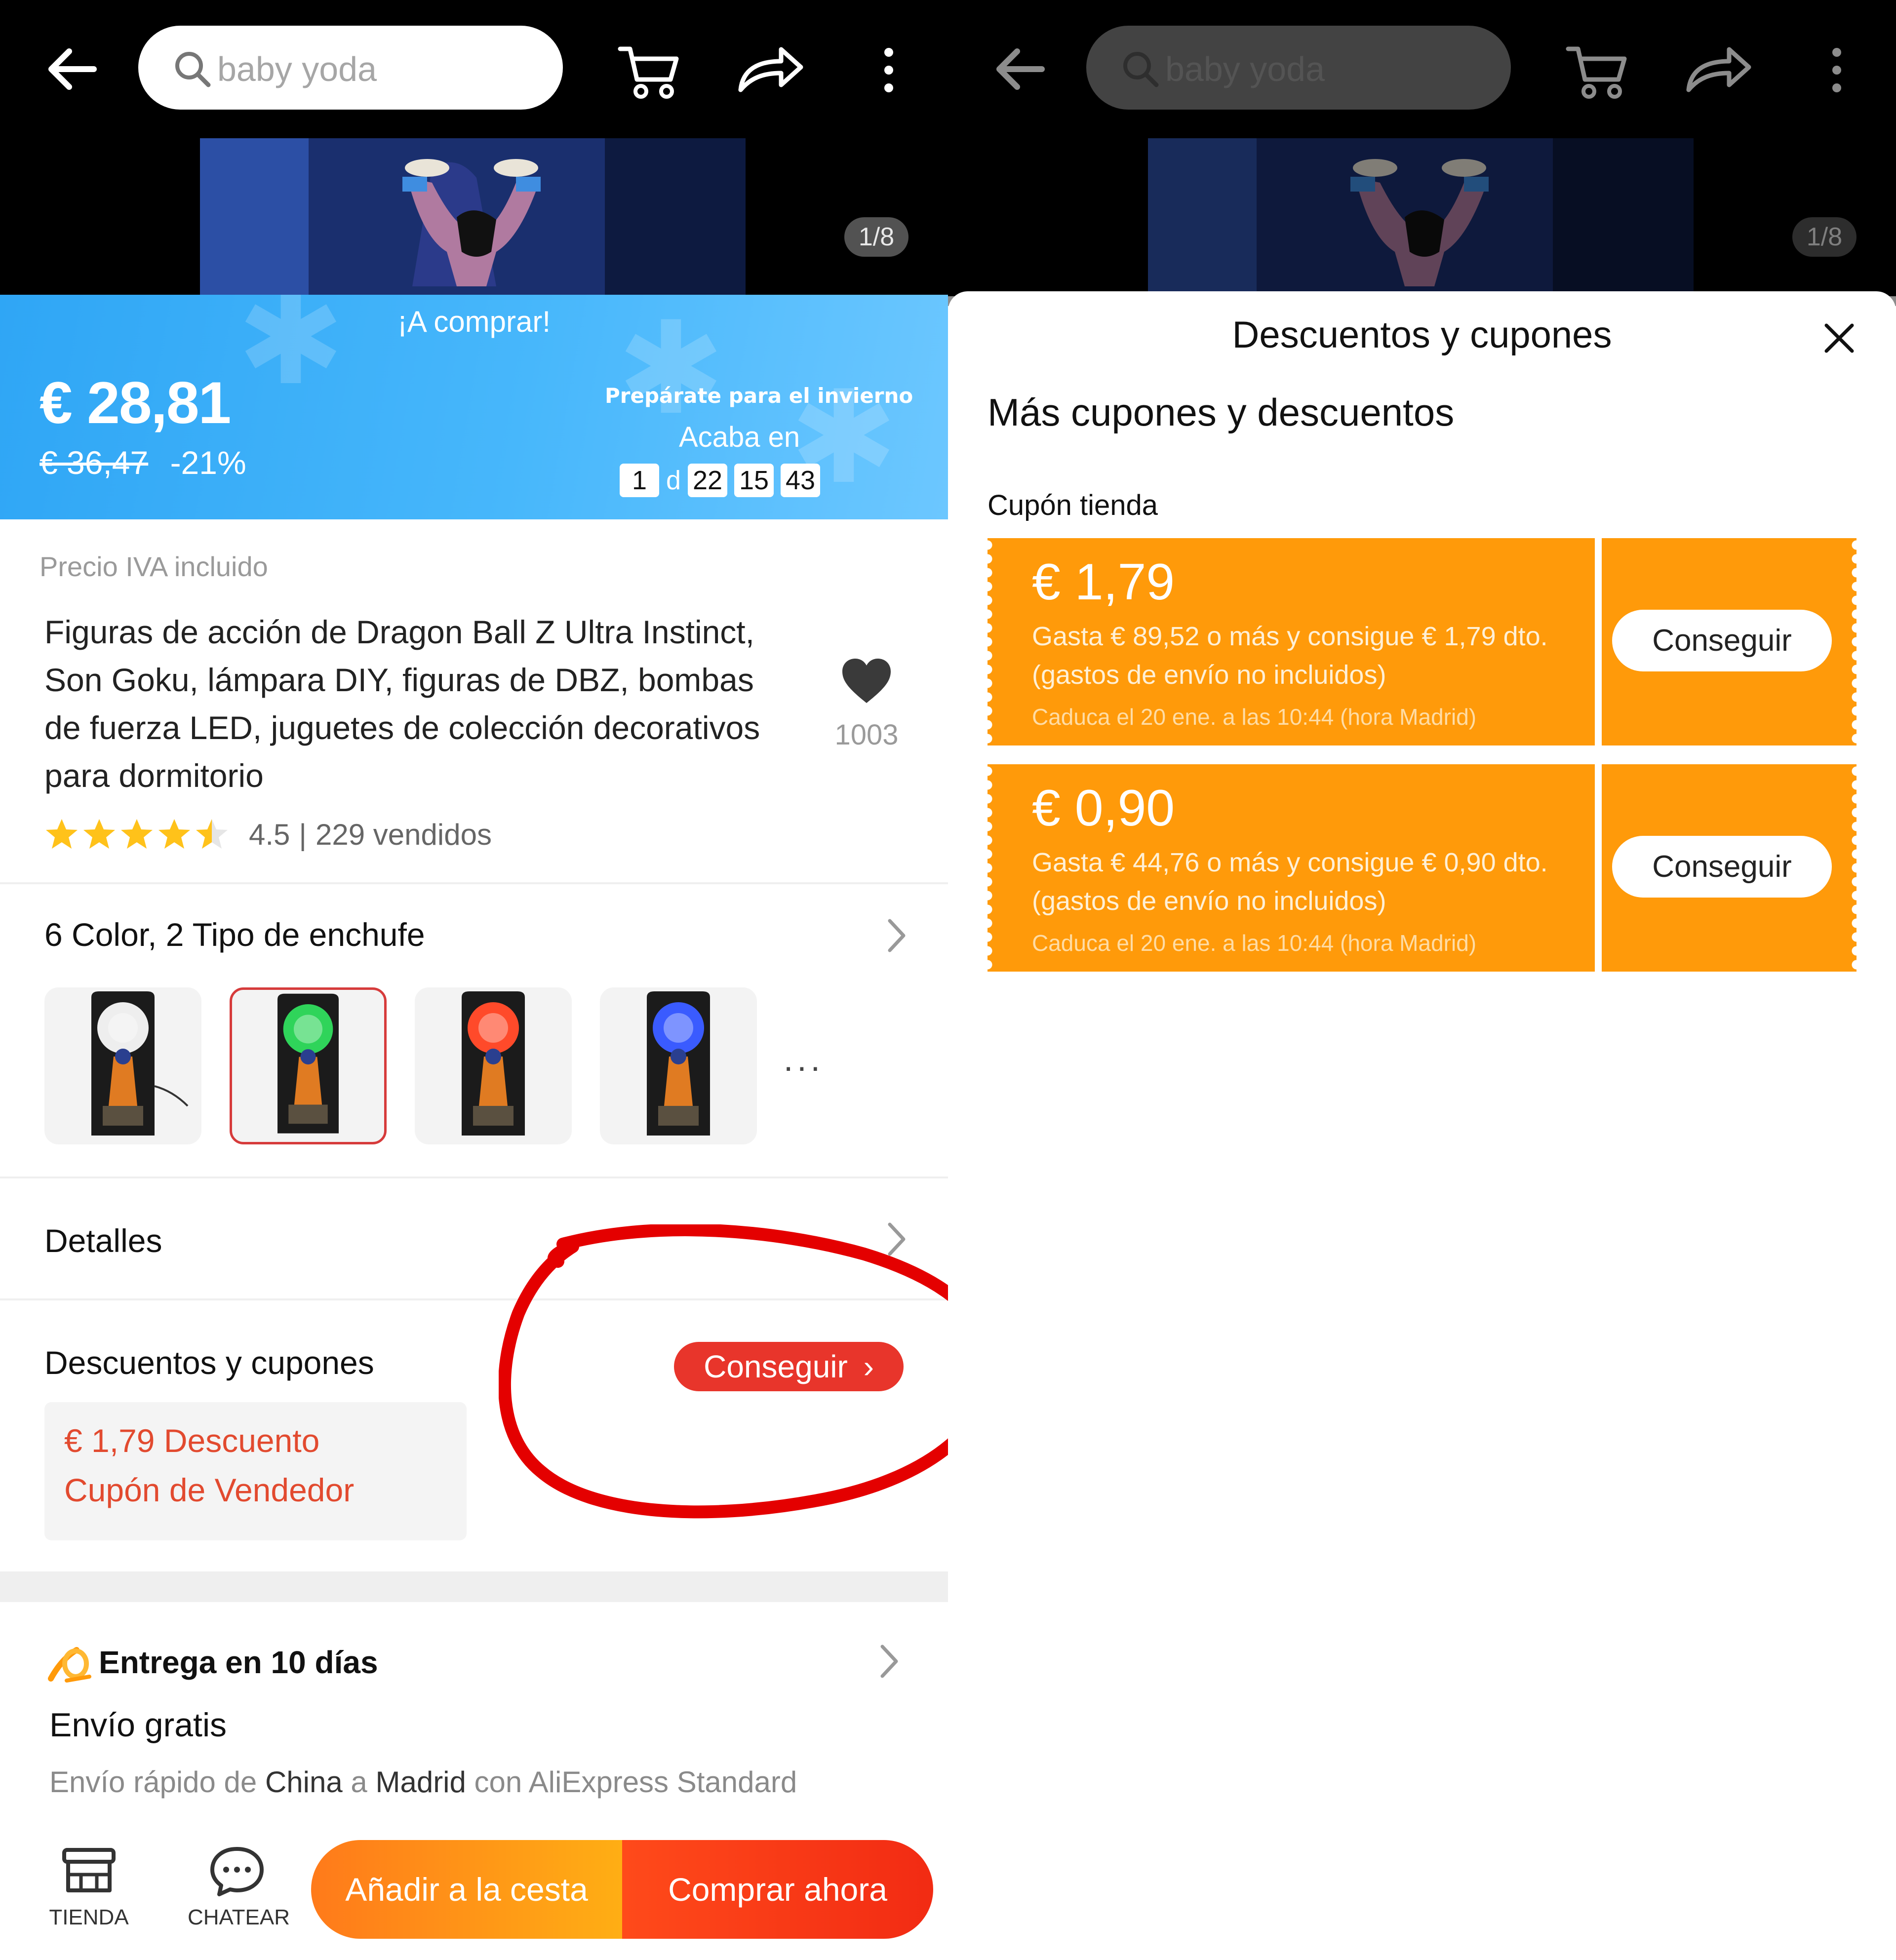  Describe the element at coordinates (1073, 505) in the screenshot. I see `section-label: Cupón tienda` at that location.